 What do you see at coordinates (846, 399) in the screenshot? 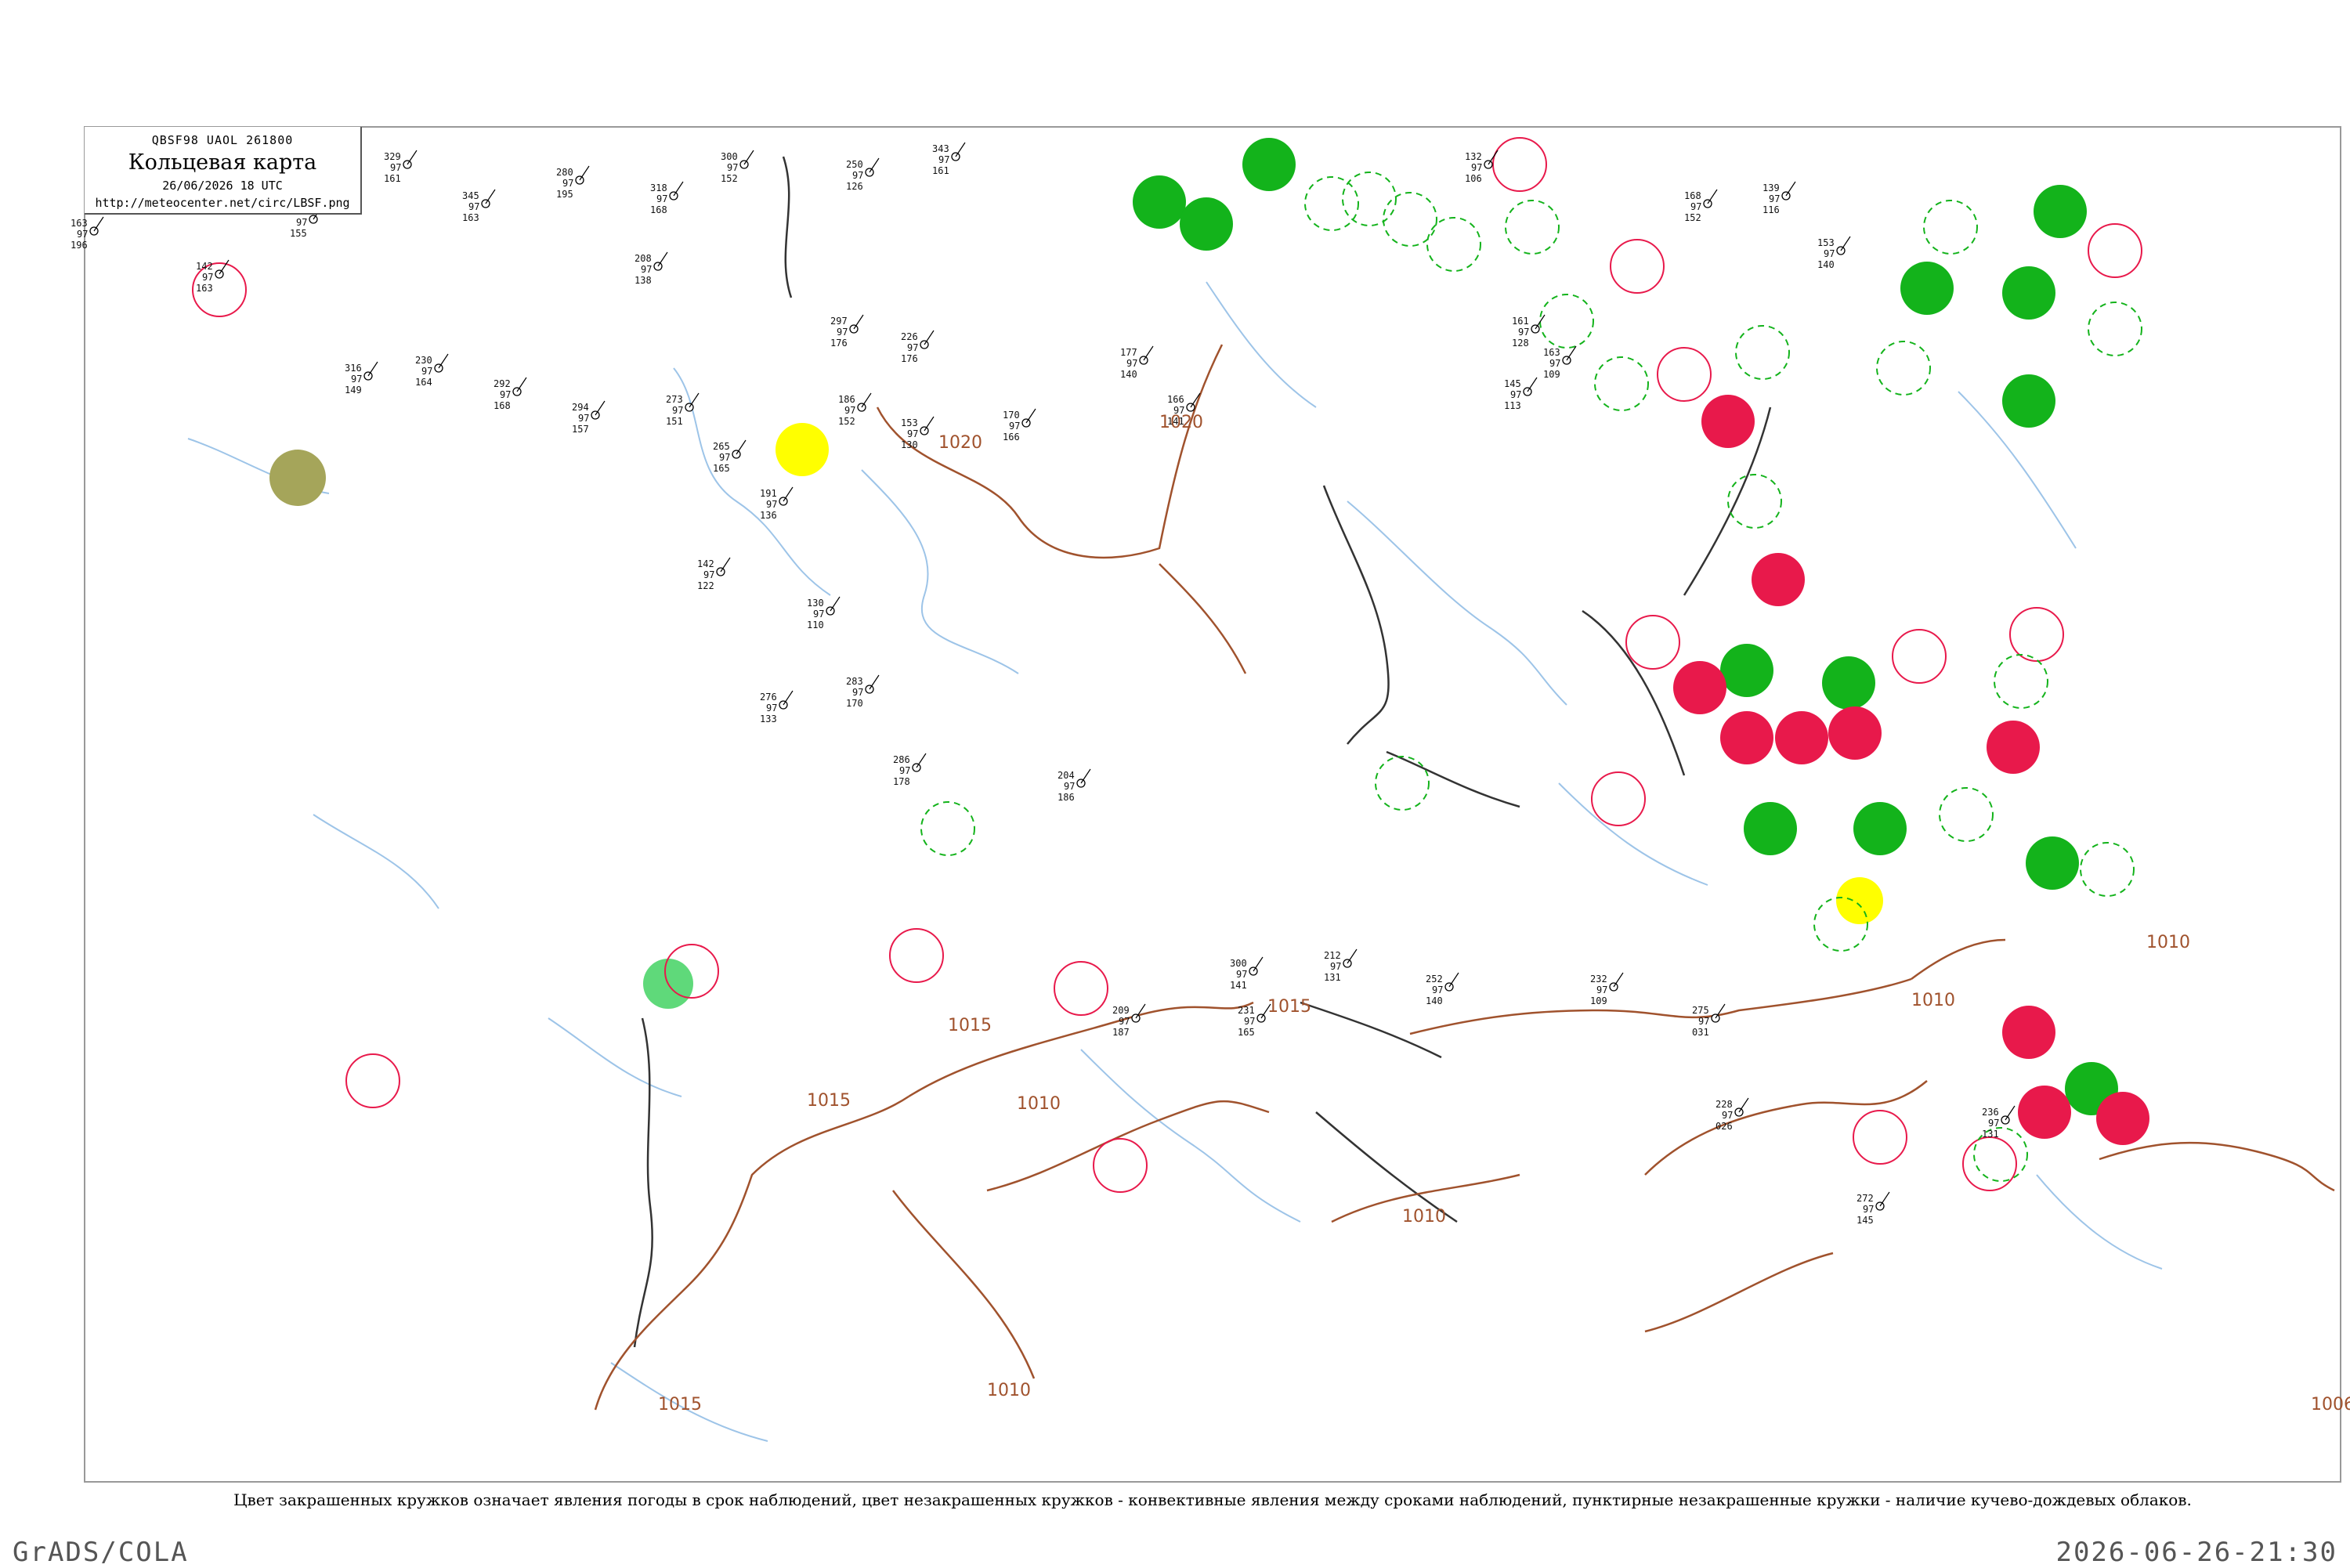
I see `temperature-value: 186` at bounding box center [846, 399].